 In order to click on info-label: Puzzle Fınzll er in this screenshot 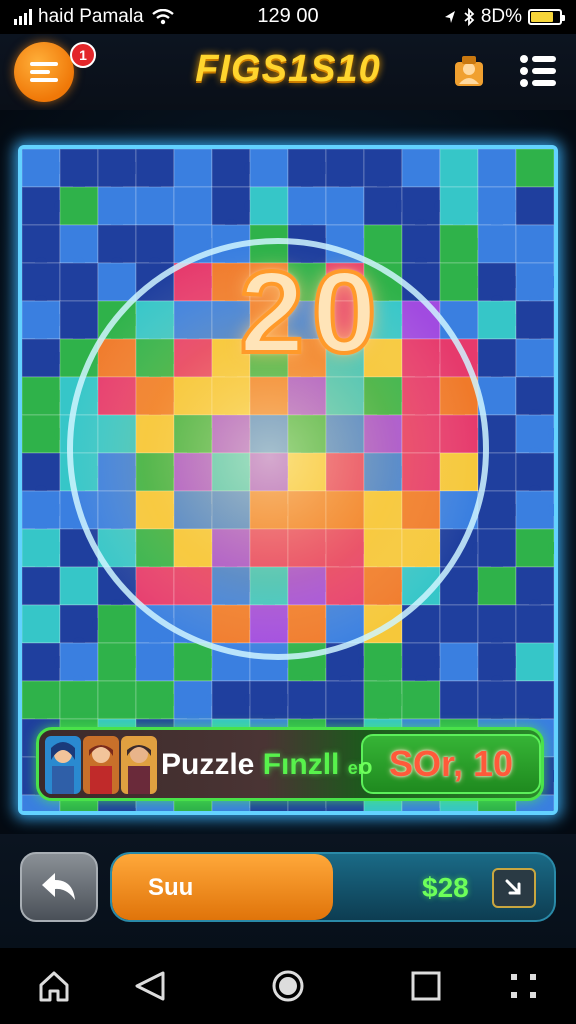, I will do `click(263, 765)`.